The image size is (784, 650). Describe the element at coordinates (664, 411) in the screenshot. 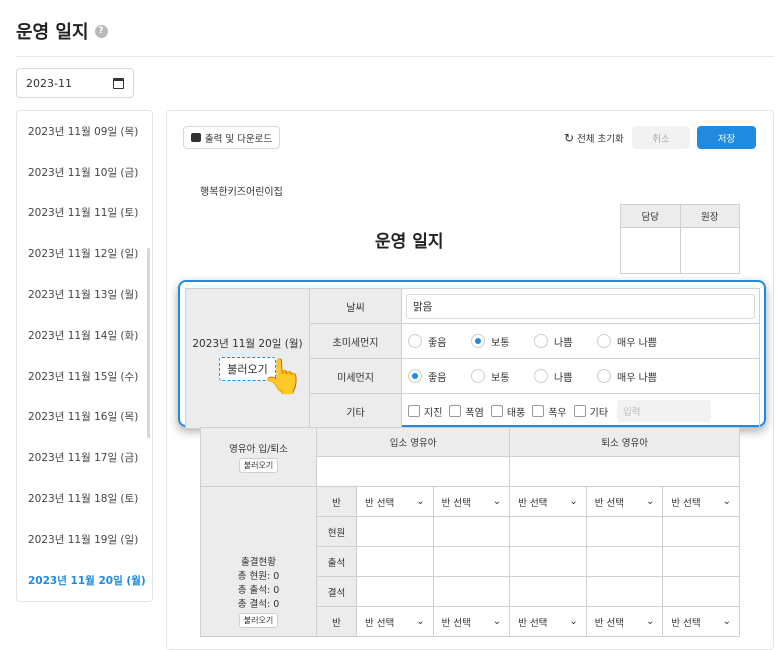

I see `etc-text-input: 입력` at that location.